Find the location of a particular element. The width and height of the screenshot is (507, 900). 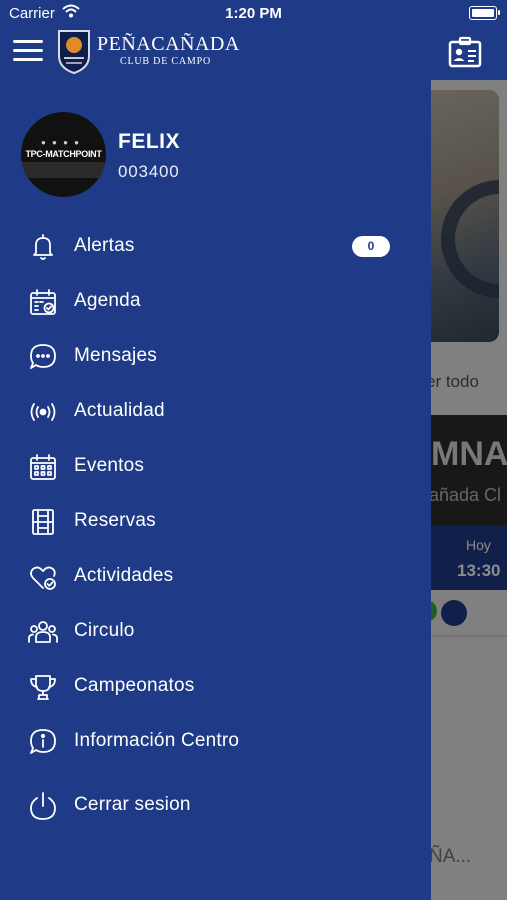

court-icon is located at coordinates (43, 522).